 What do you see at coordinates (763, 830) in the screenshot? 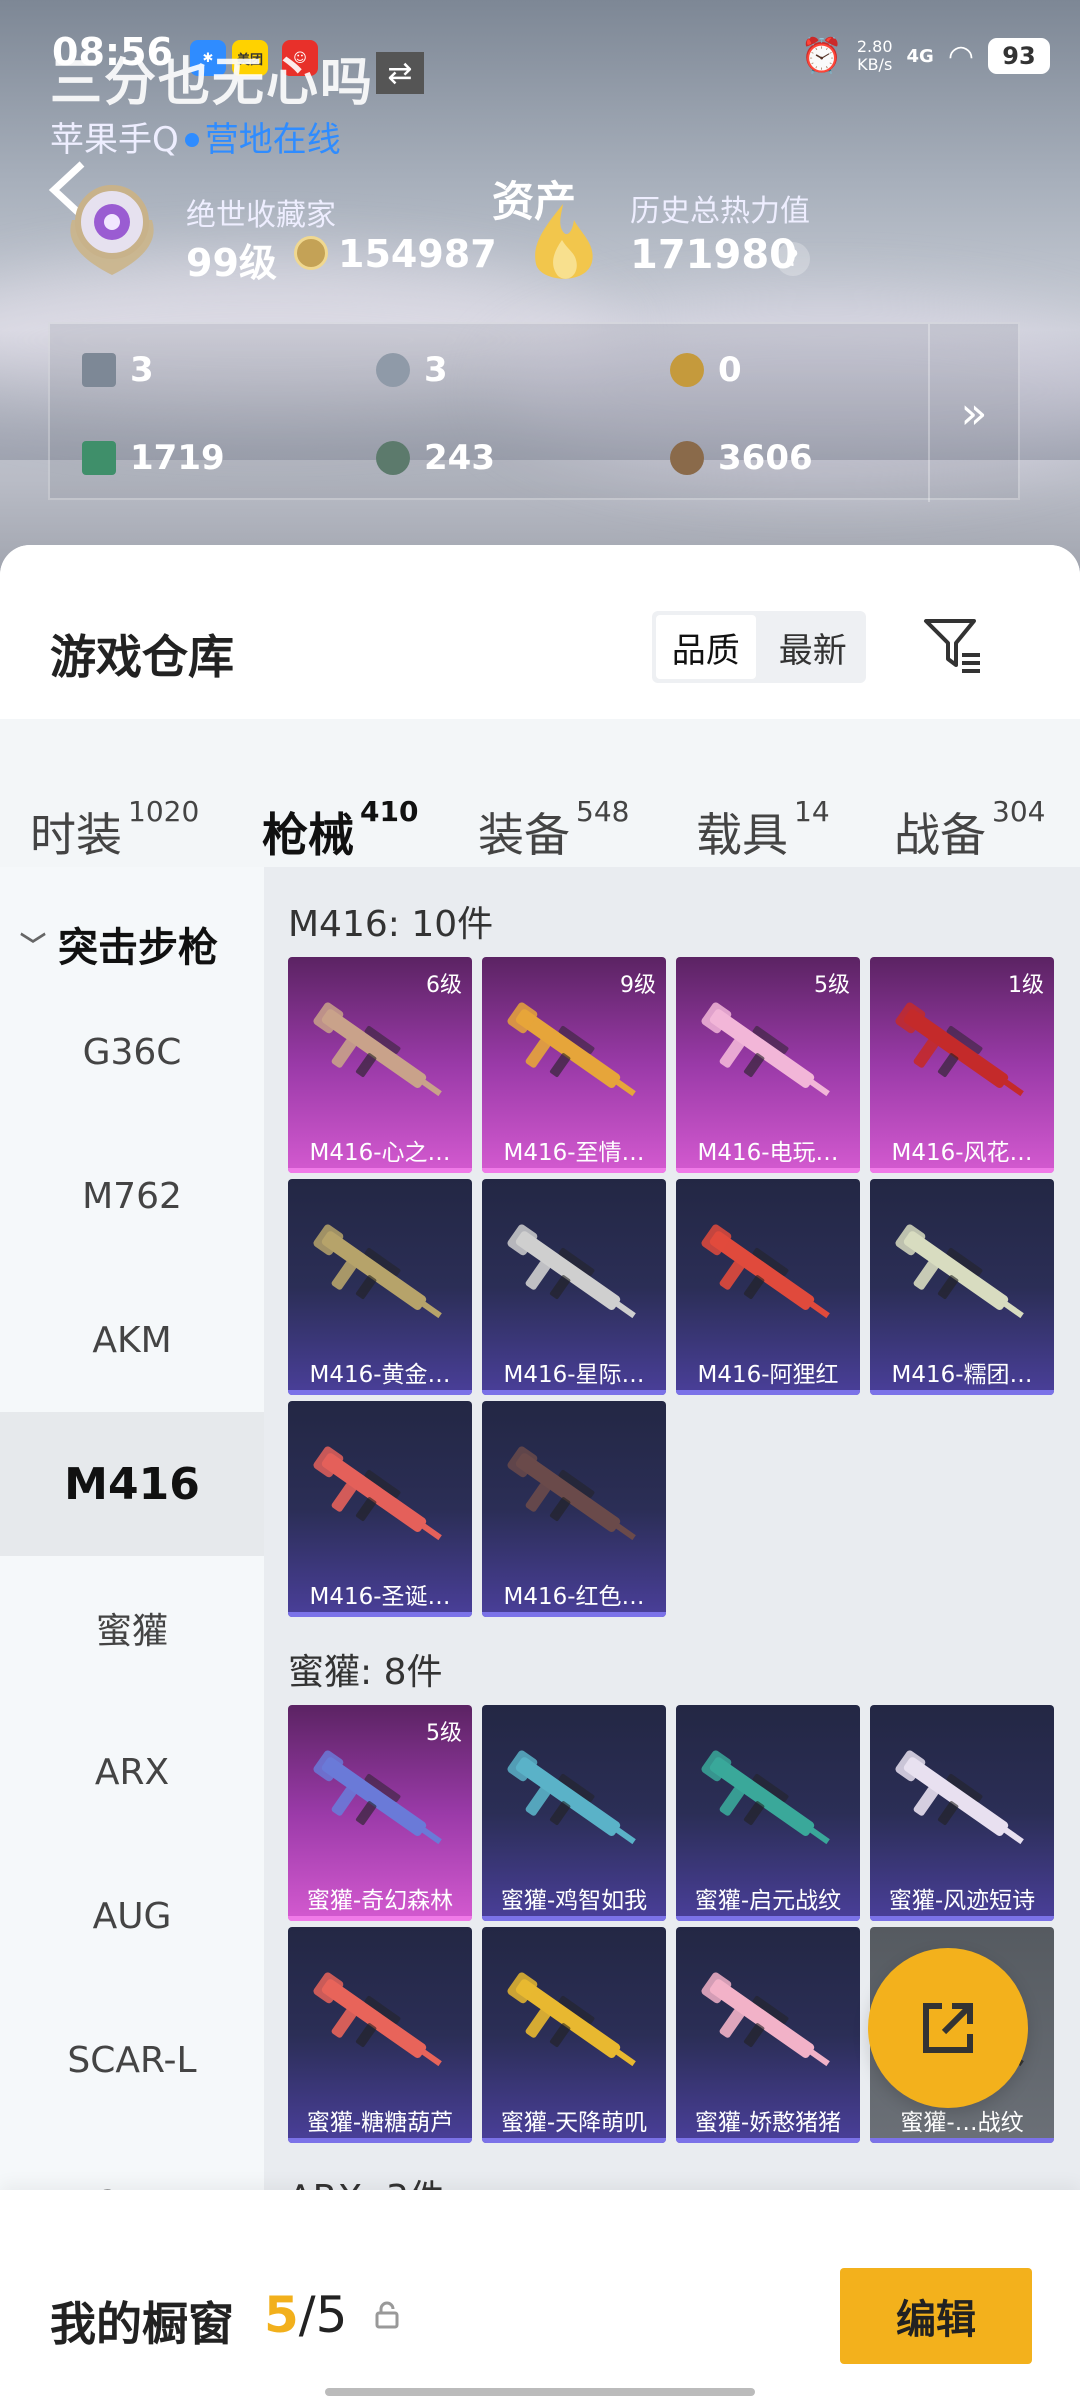
I see `tab-vehicles: 载具 14` at bounding box center [763, 830].